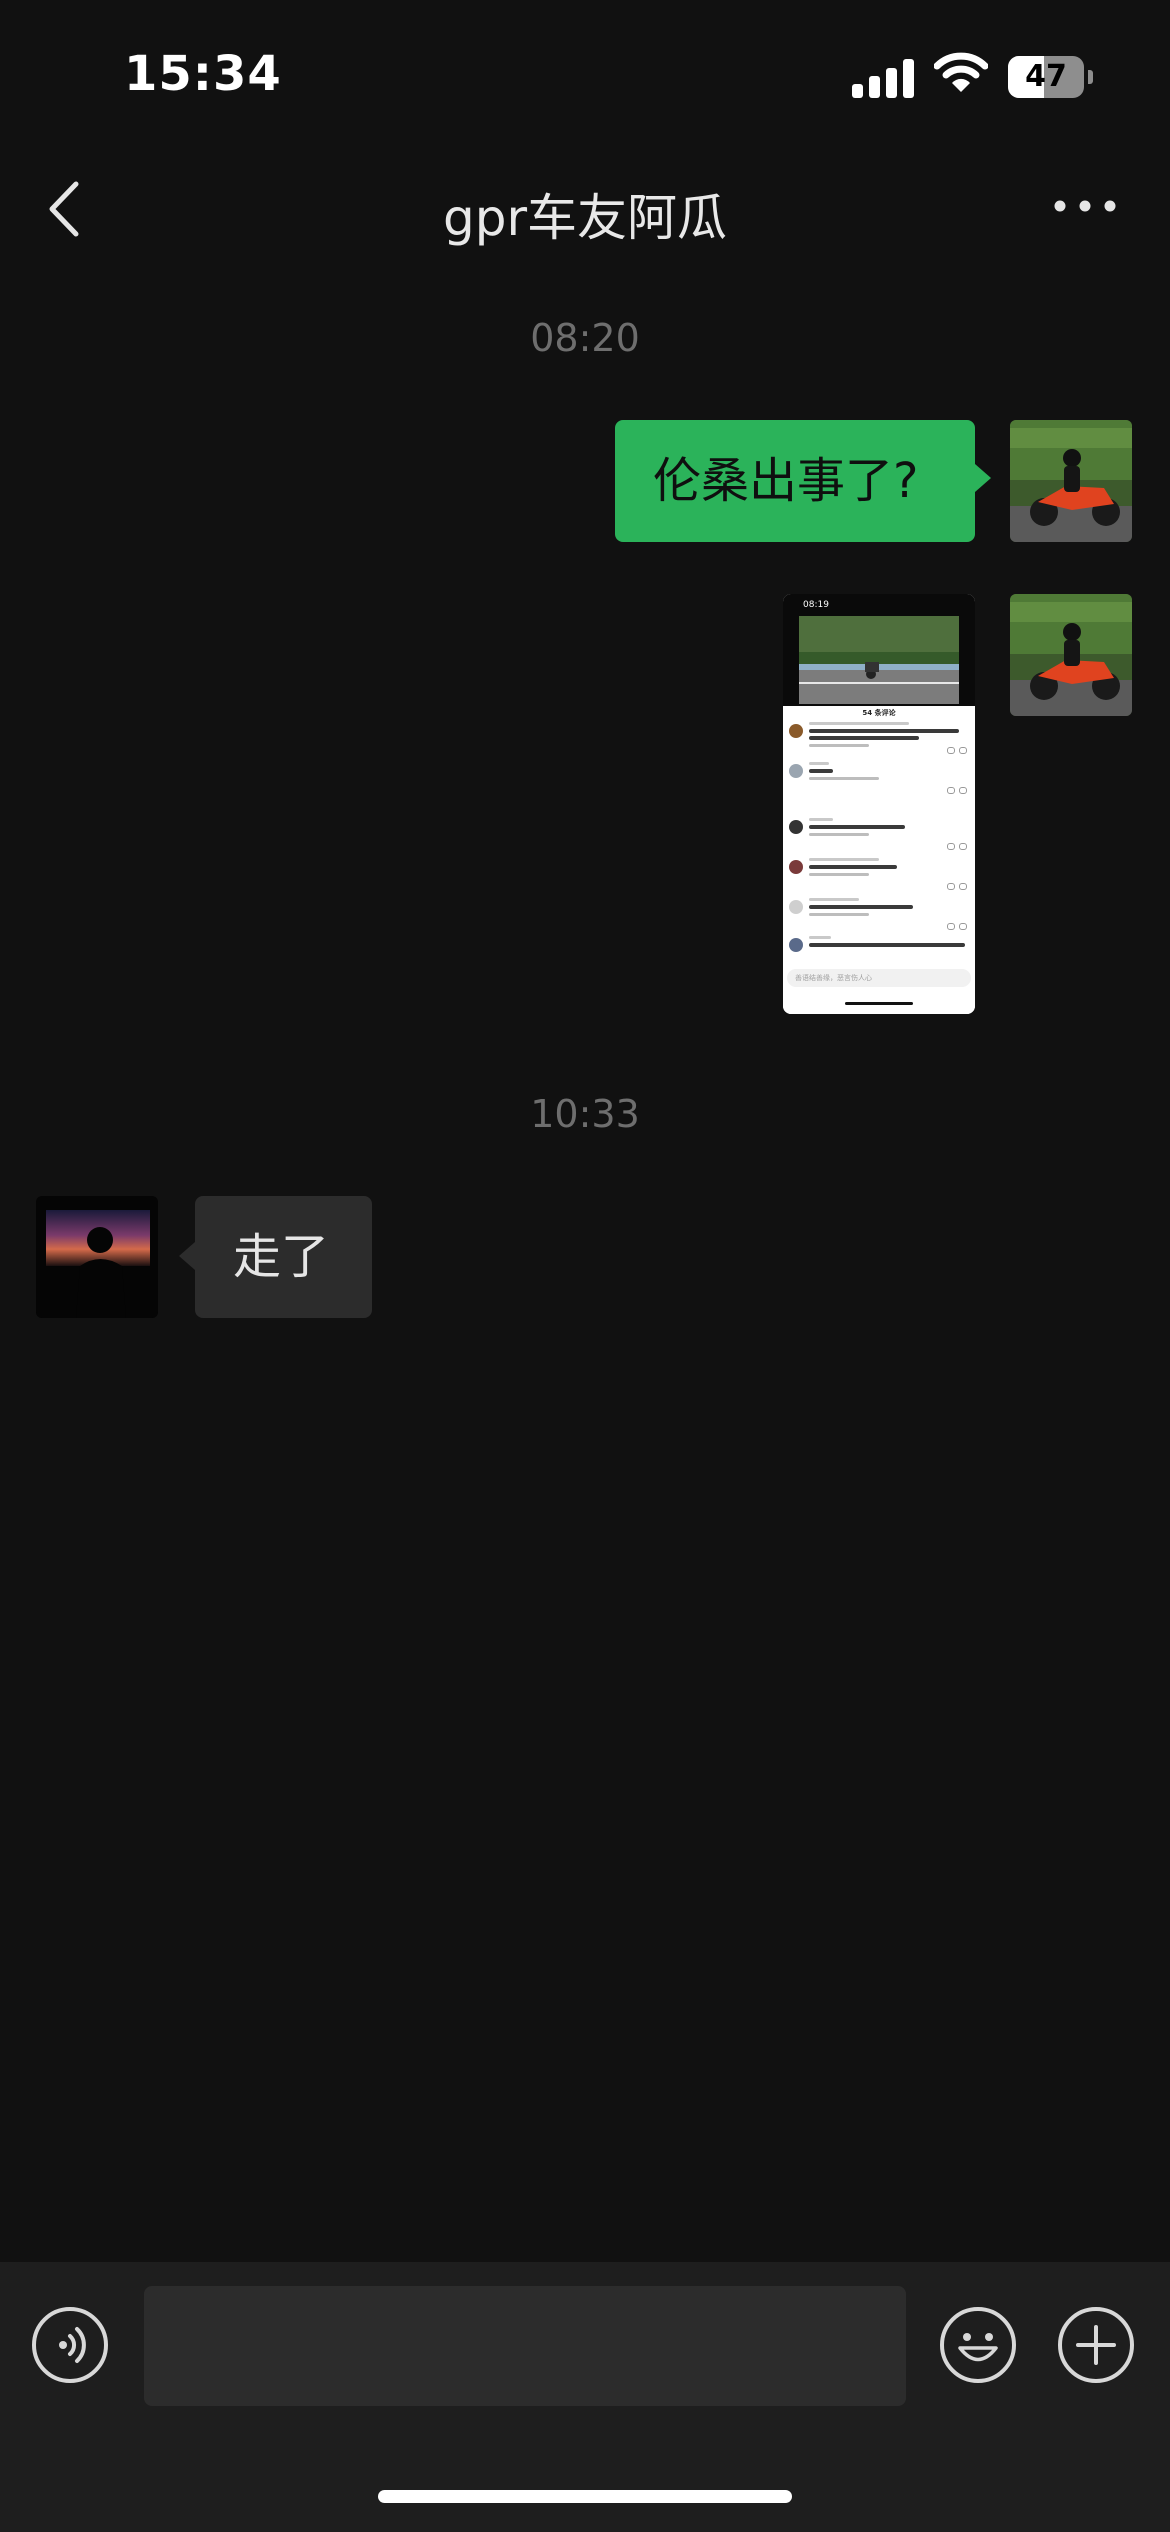 Image resolution: width=1170 pixels, height=2532 pixels. What do you see at coordinates (879, 660) in the screenshot?
I see `screenshot-video-thumbnail` at bounding box center [879, 660].